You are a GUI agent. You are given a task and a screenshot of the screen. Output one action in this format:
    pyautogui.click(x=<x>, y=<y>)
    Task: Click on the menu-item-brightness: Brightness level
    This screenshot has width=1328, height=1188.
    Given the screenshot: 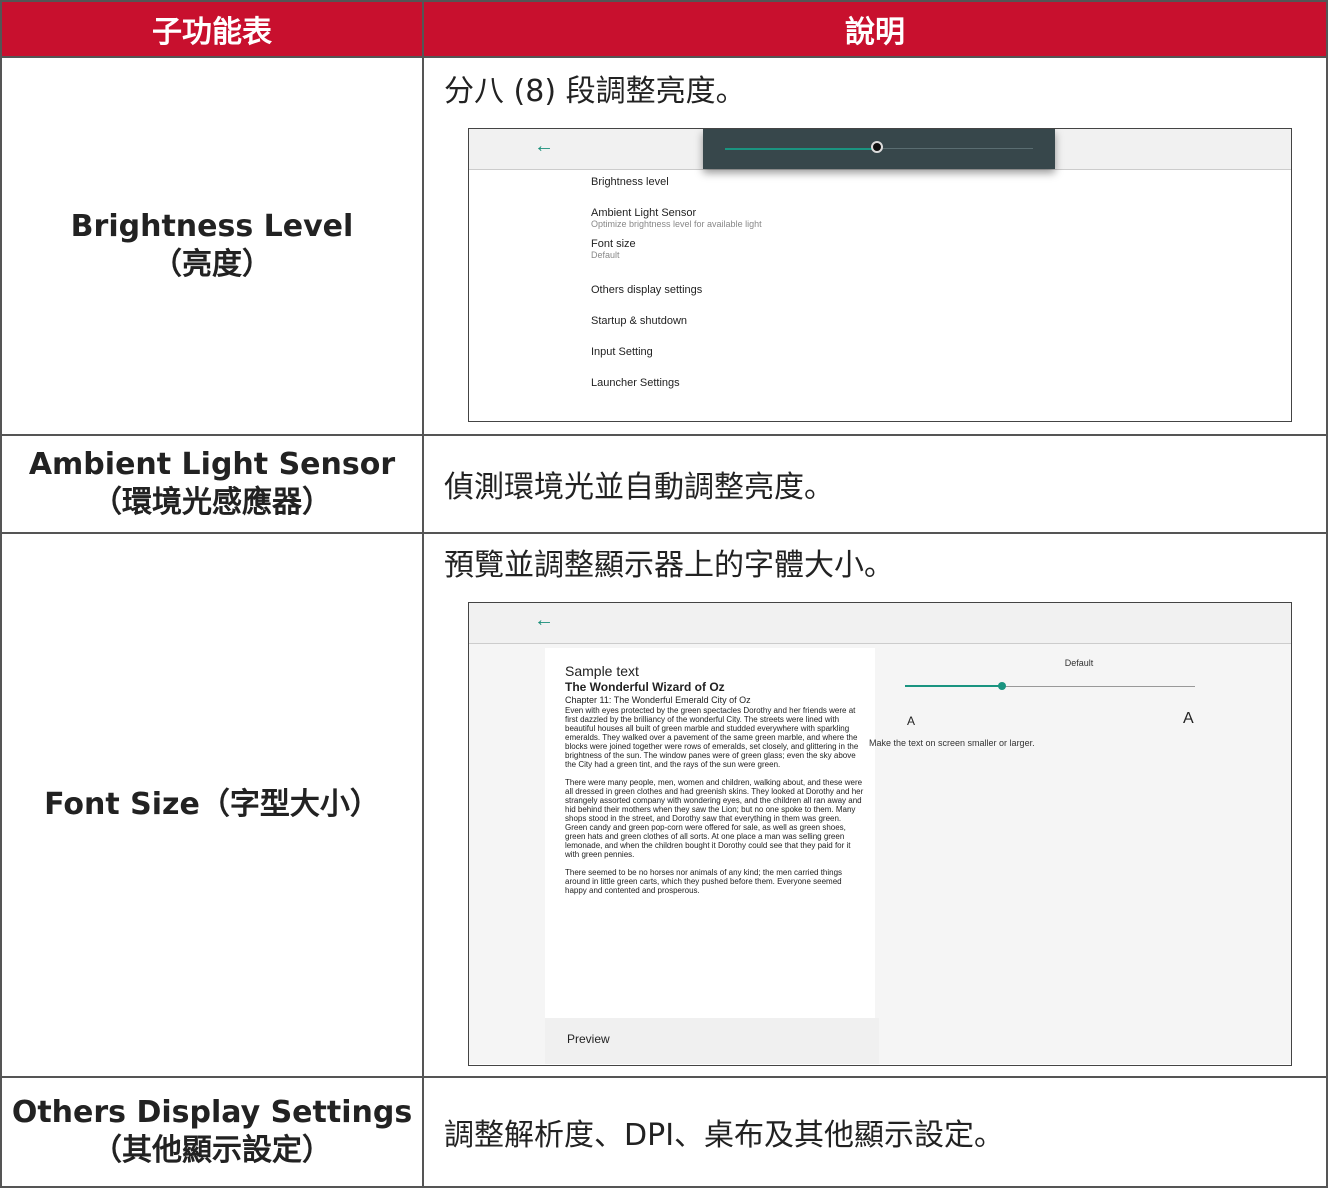 What is the action you would take?
    pyautogui.click(x=941, y=191)
    